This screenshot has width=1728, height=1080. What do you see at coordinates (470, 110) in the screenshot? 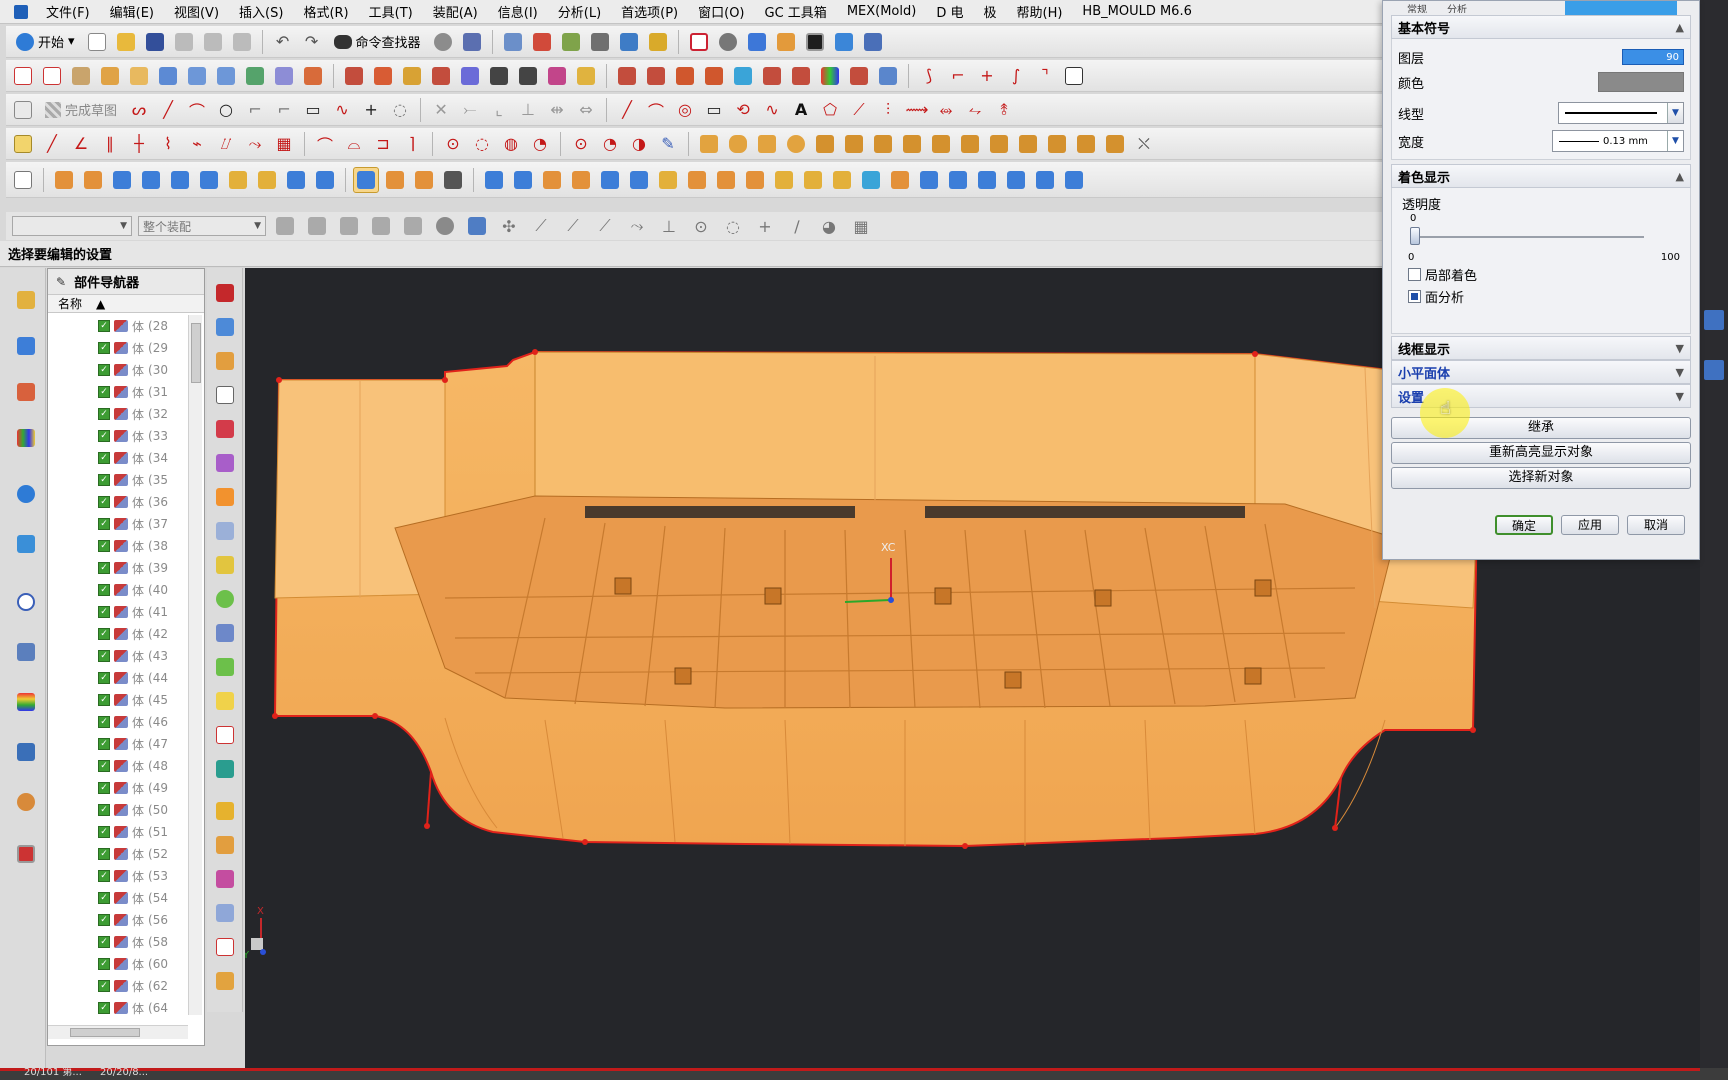
I see `quick-extend-icon: ⤚` at bounding box center [470, 110].